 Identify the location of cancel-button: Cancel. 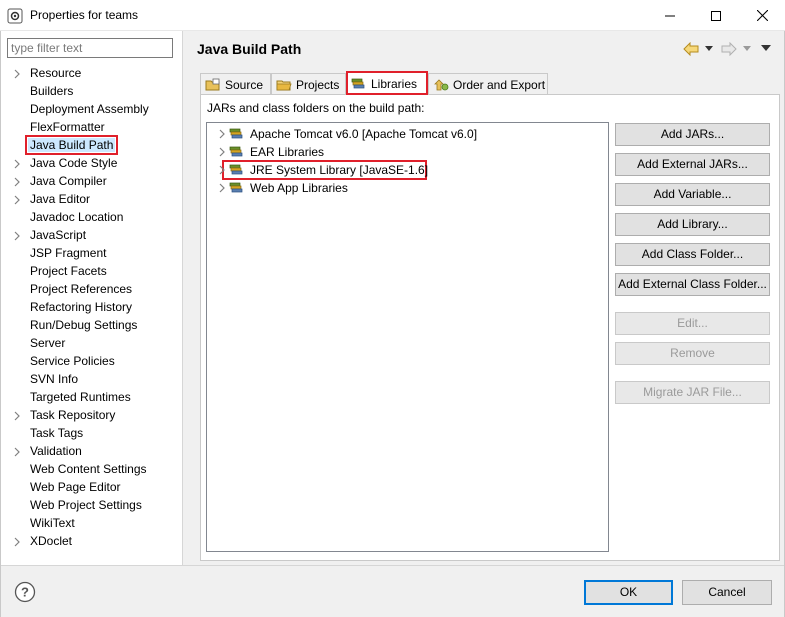
(727, 592).